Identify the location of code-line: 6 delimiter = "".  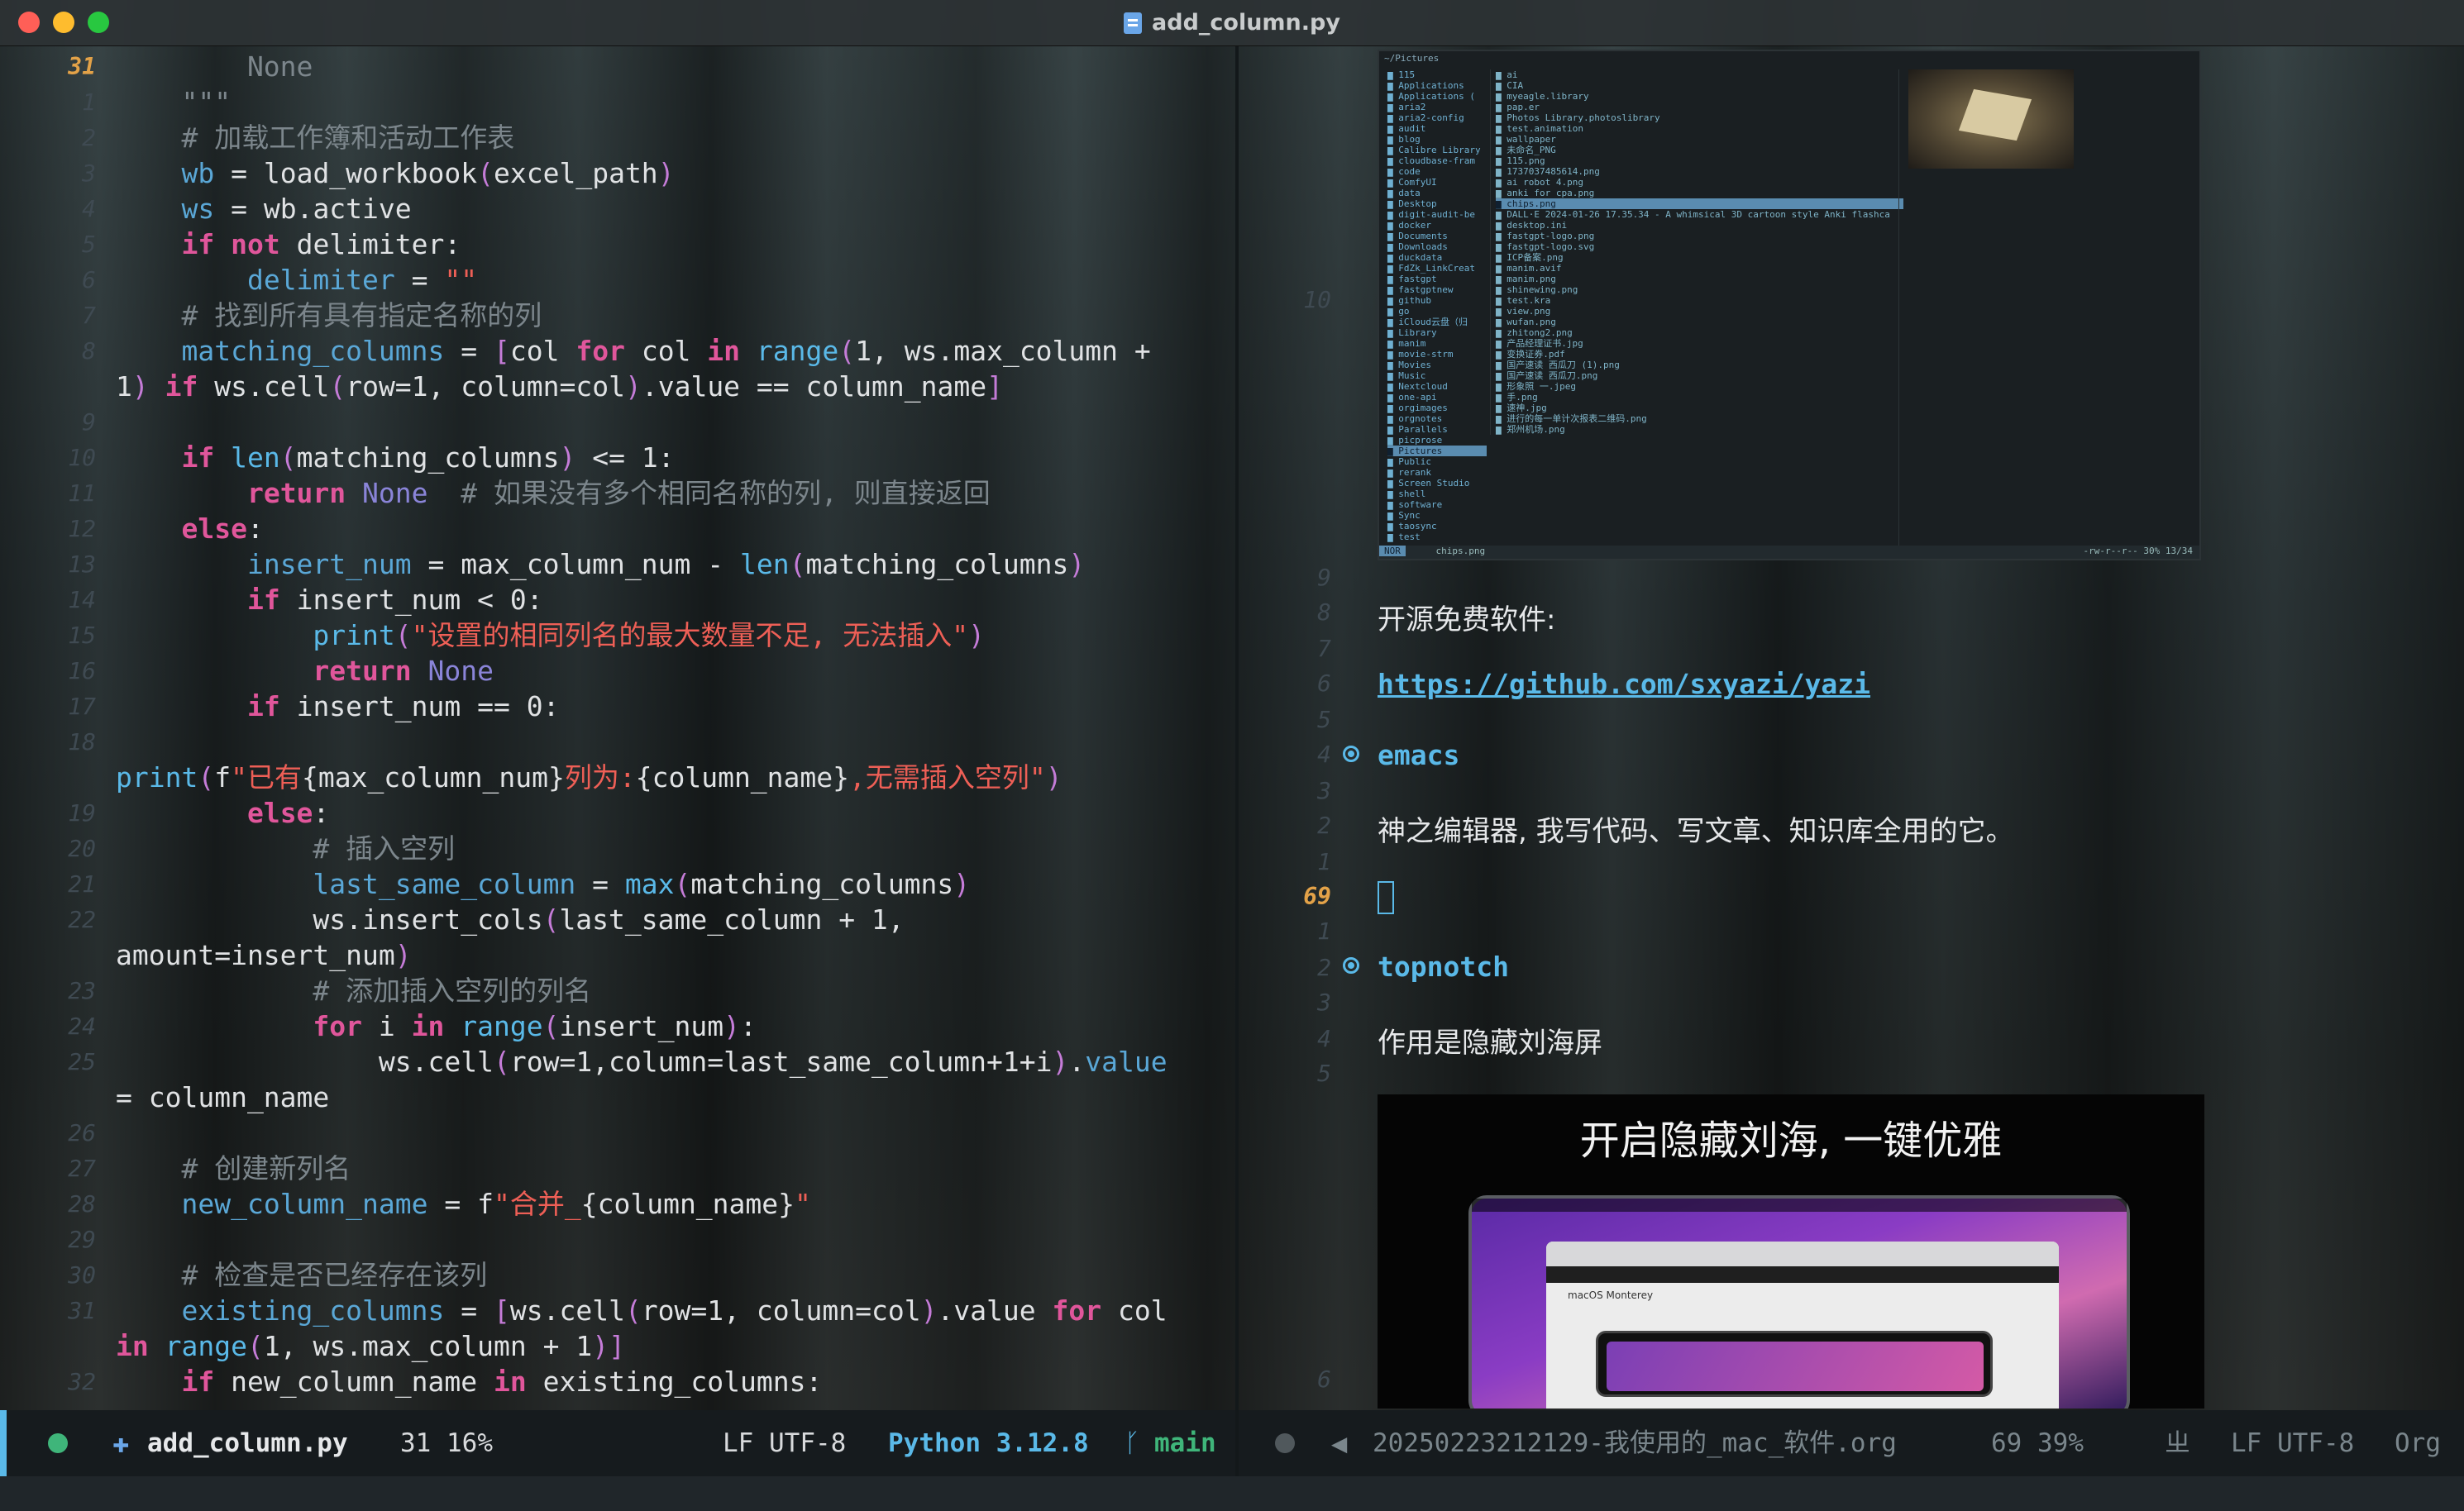
(618, 280).